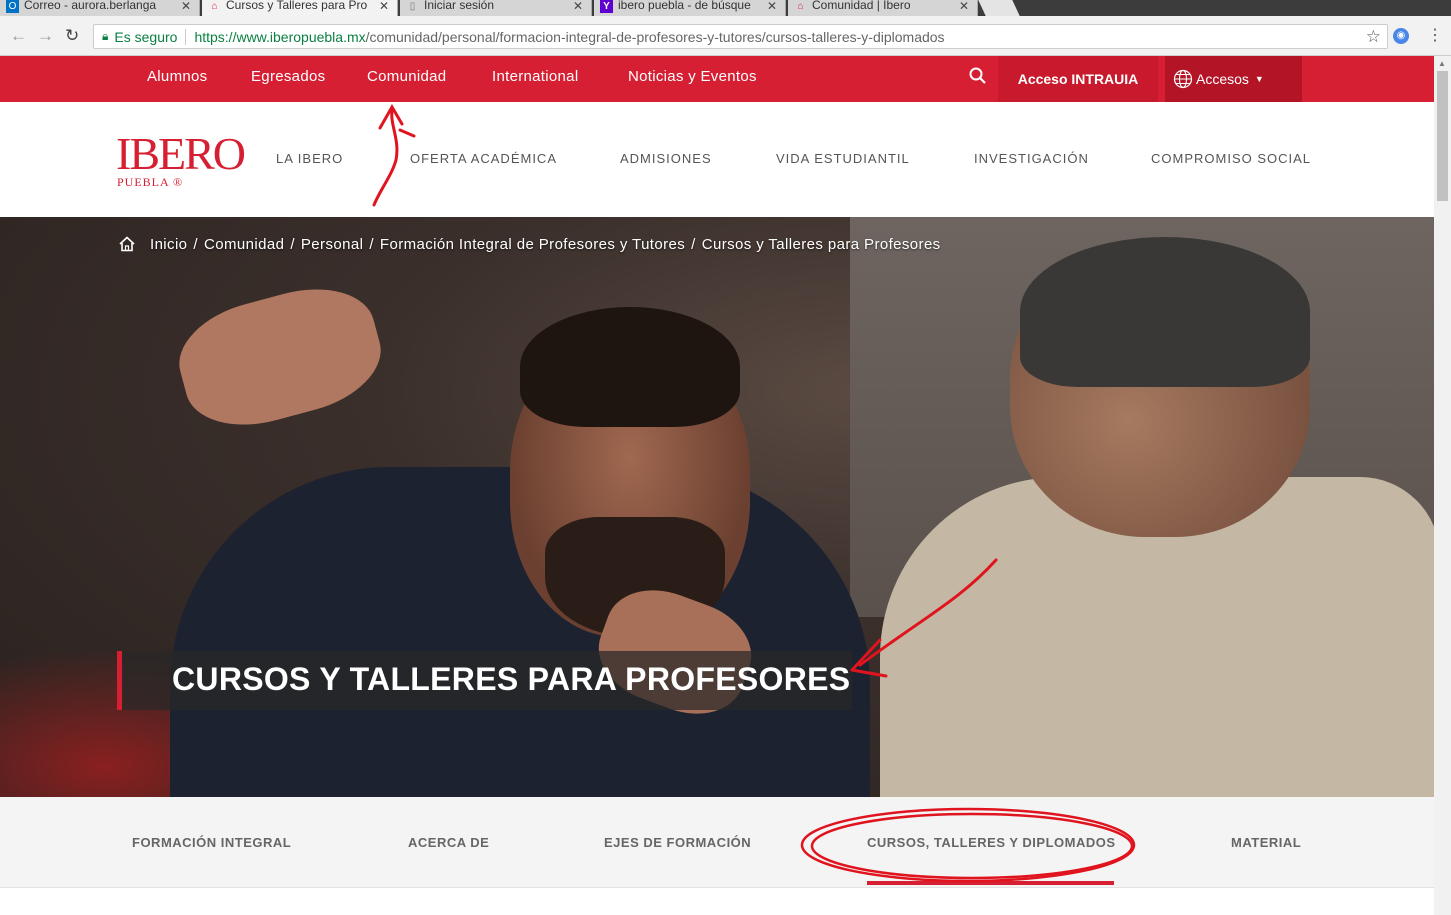  Describe the element at coordinates (978, 76) in the screenshot. I see `search-icon` at that location.